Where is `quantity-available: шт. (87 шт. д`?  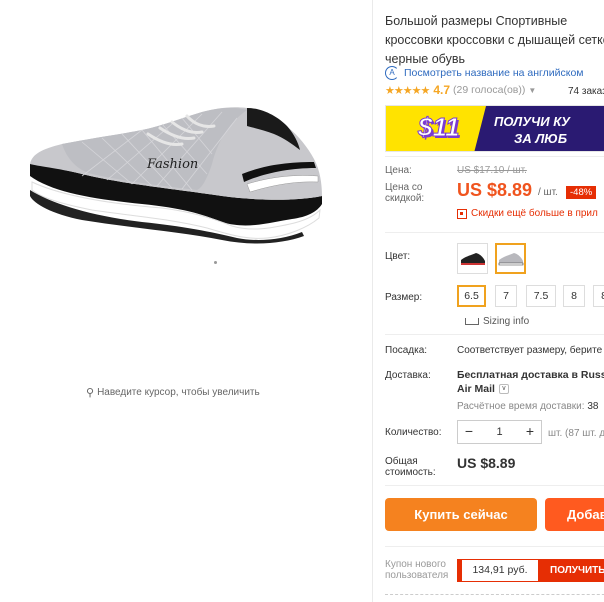 quantity-available: шт. (87 шт. д is located at coordinates (576, 433).